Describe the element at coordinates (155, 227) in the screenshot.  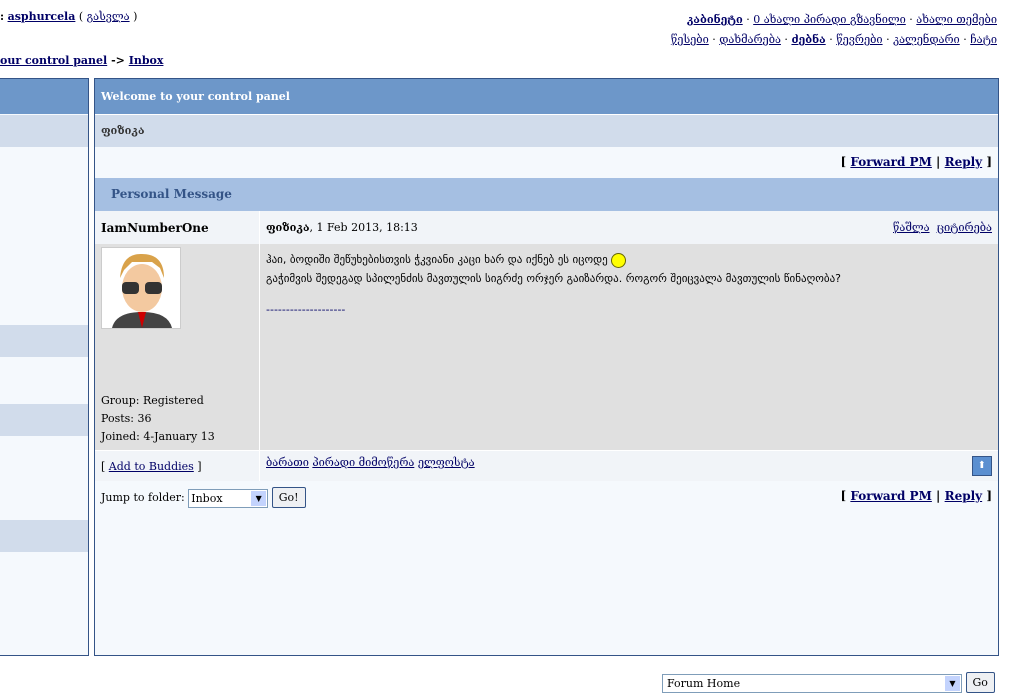
I see `author-name: IamNumberOne` at that location.